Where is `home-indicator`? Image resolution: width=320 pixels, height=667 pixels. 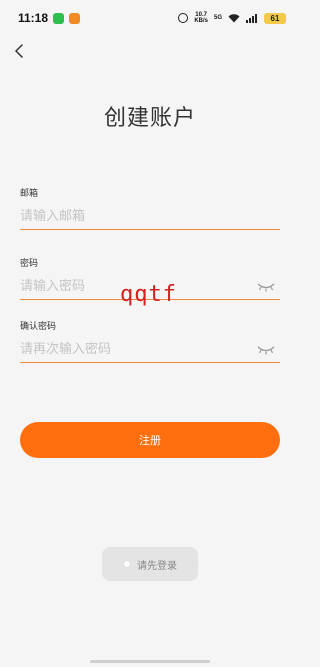
home-indicator is located at coordinates (150, 661).